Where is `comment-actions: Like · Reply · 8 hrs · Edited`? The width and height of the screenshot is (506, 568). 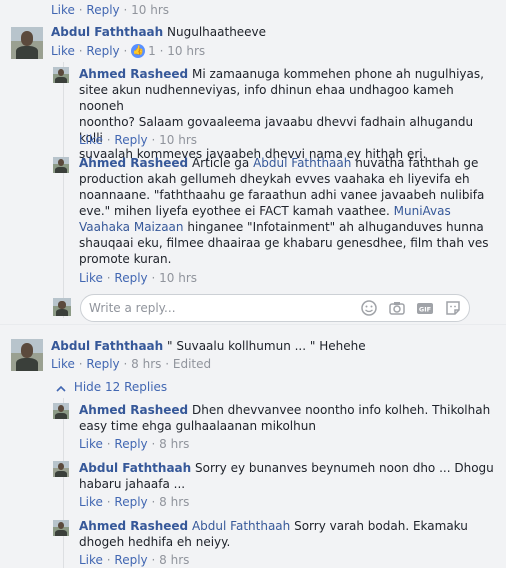 comment-actions: Like · Reply · 8 hrs · Edited is located at coordinates (131, 364).